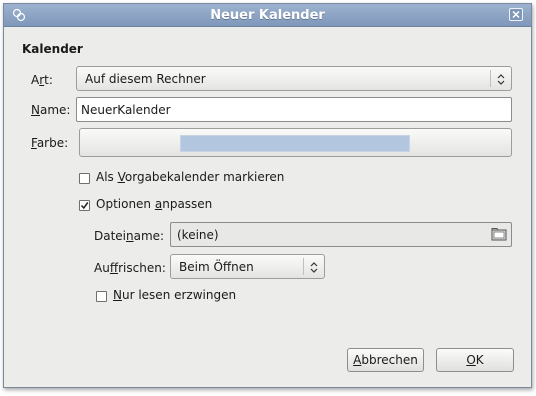  I want to click on checkmark-icon, so click(84, 206).